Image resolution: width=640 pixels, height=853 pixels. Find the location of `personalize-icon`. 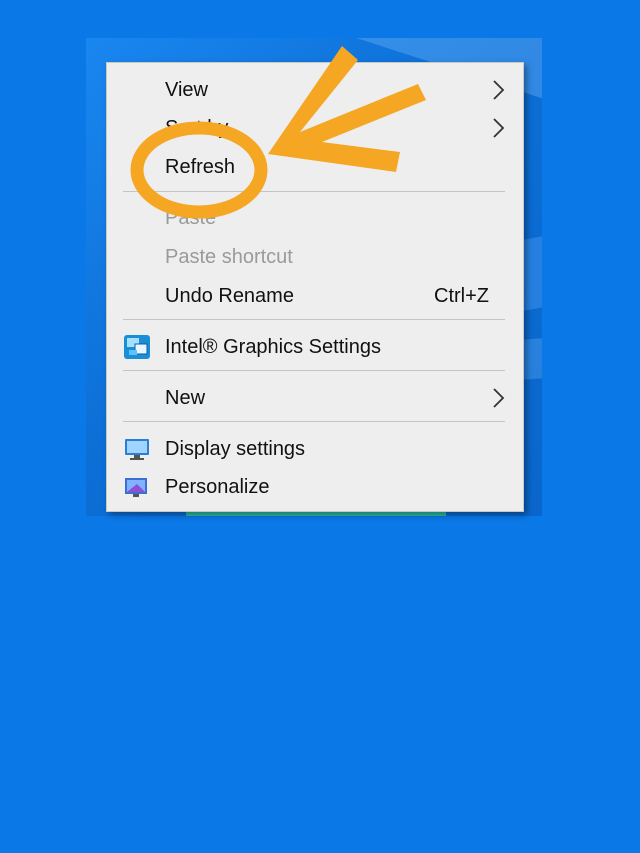

personalize-icon is located at coordinates (136, 487).